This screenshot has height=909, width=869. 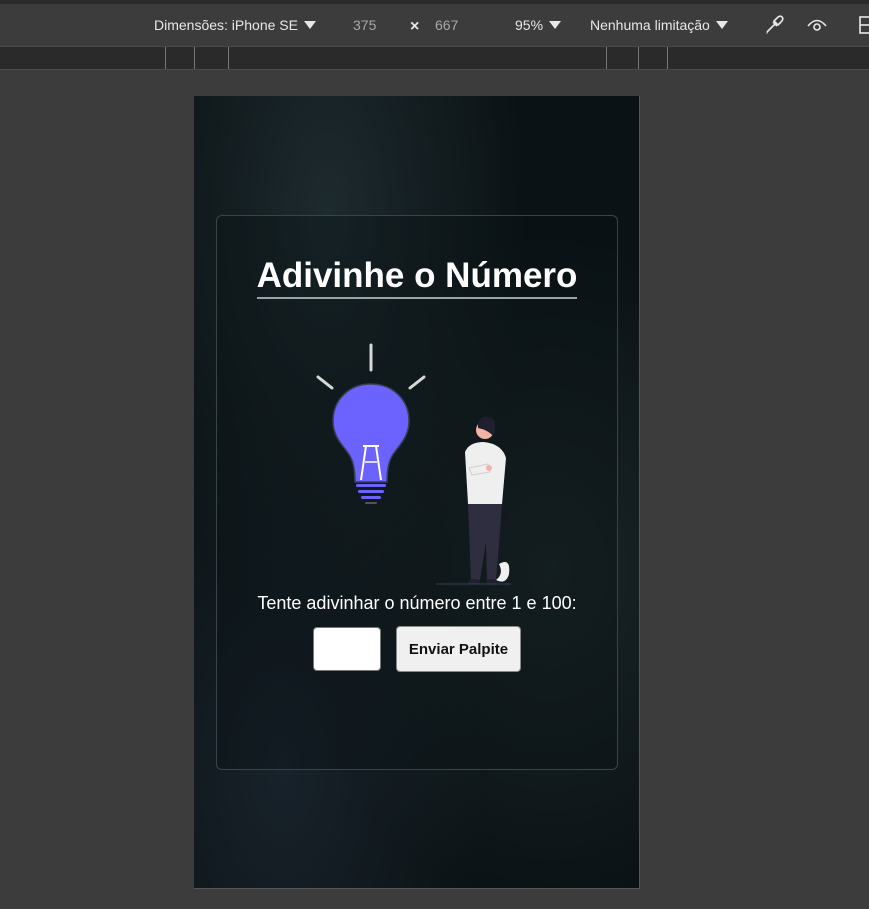 I want to click on vision-deficiency-button, so click(x=817, y=25).